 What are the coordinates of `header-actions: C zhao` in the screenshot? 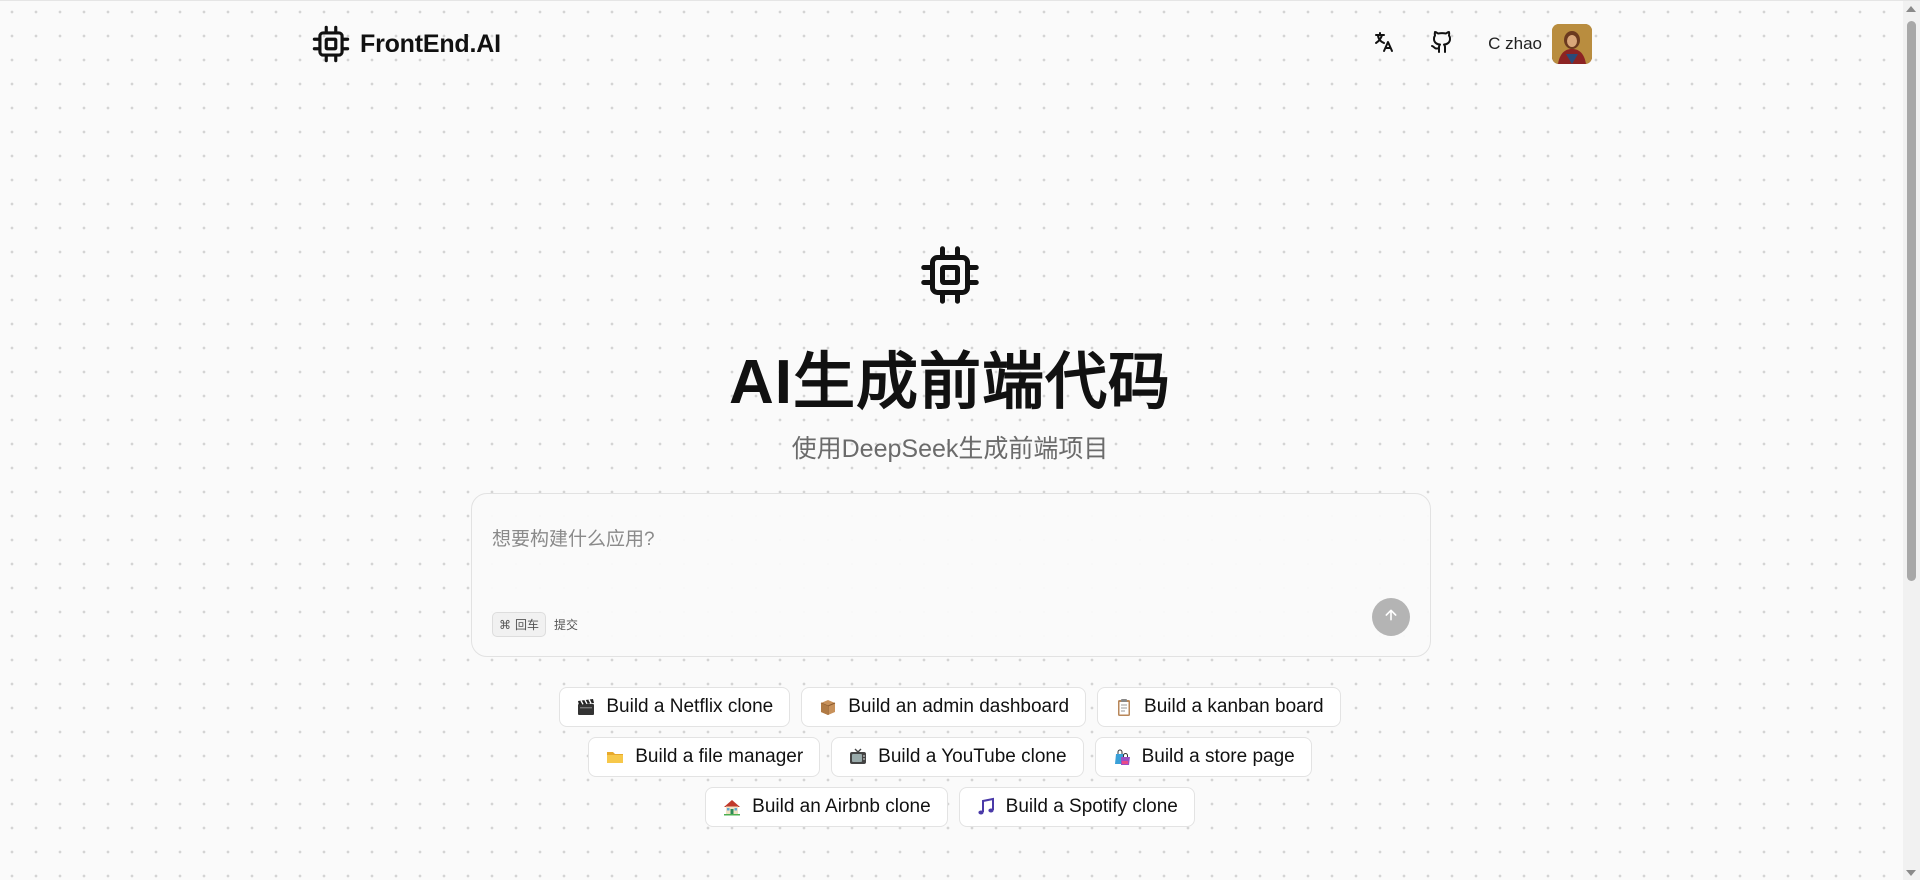 It's located at (1478, 44).